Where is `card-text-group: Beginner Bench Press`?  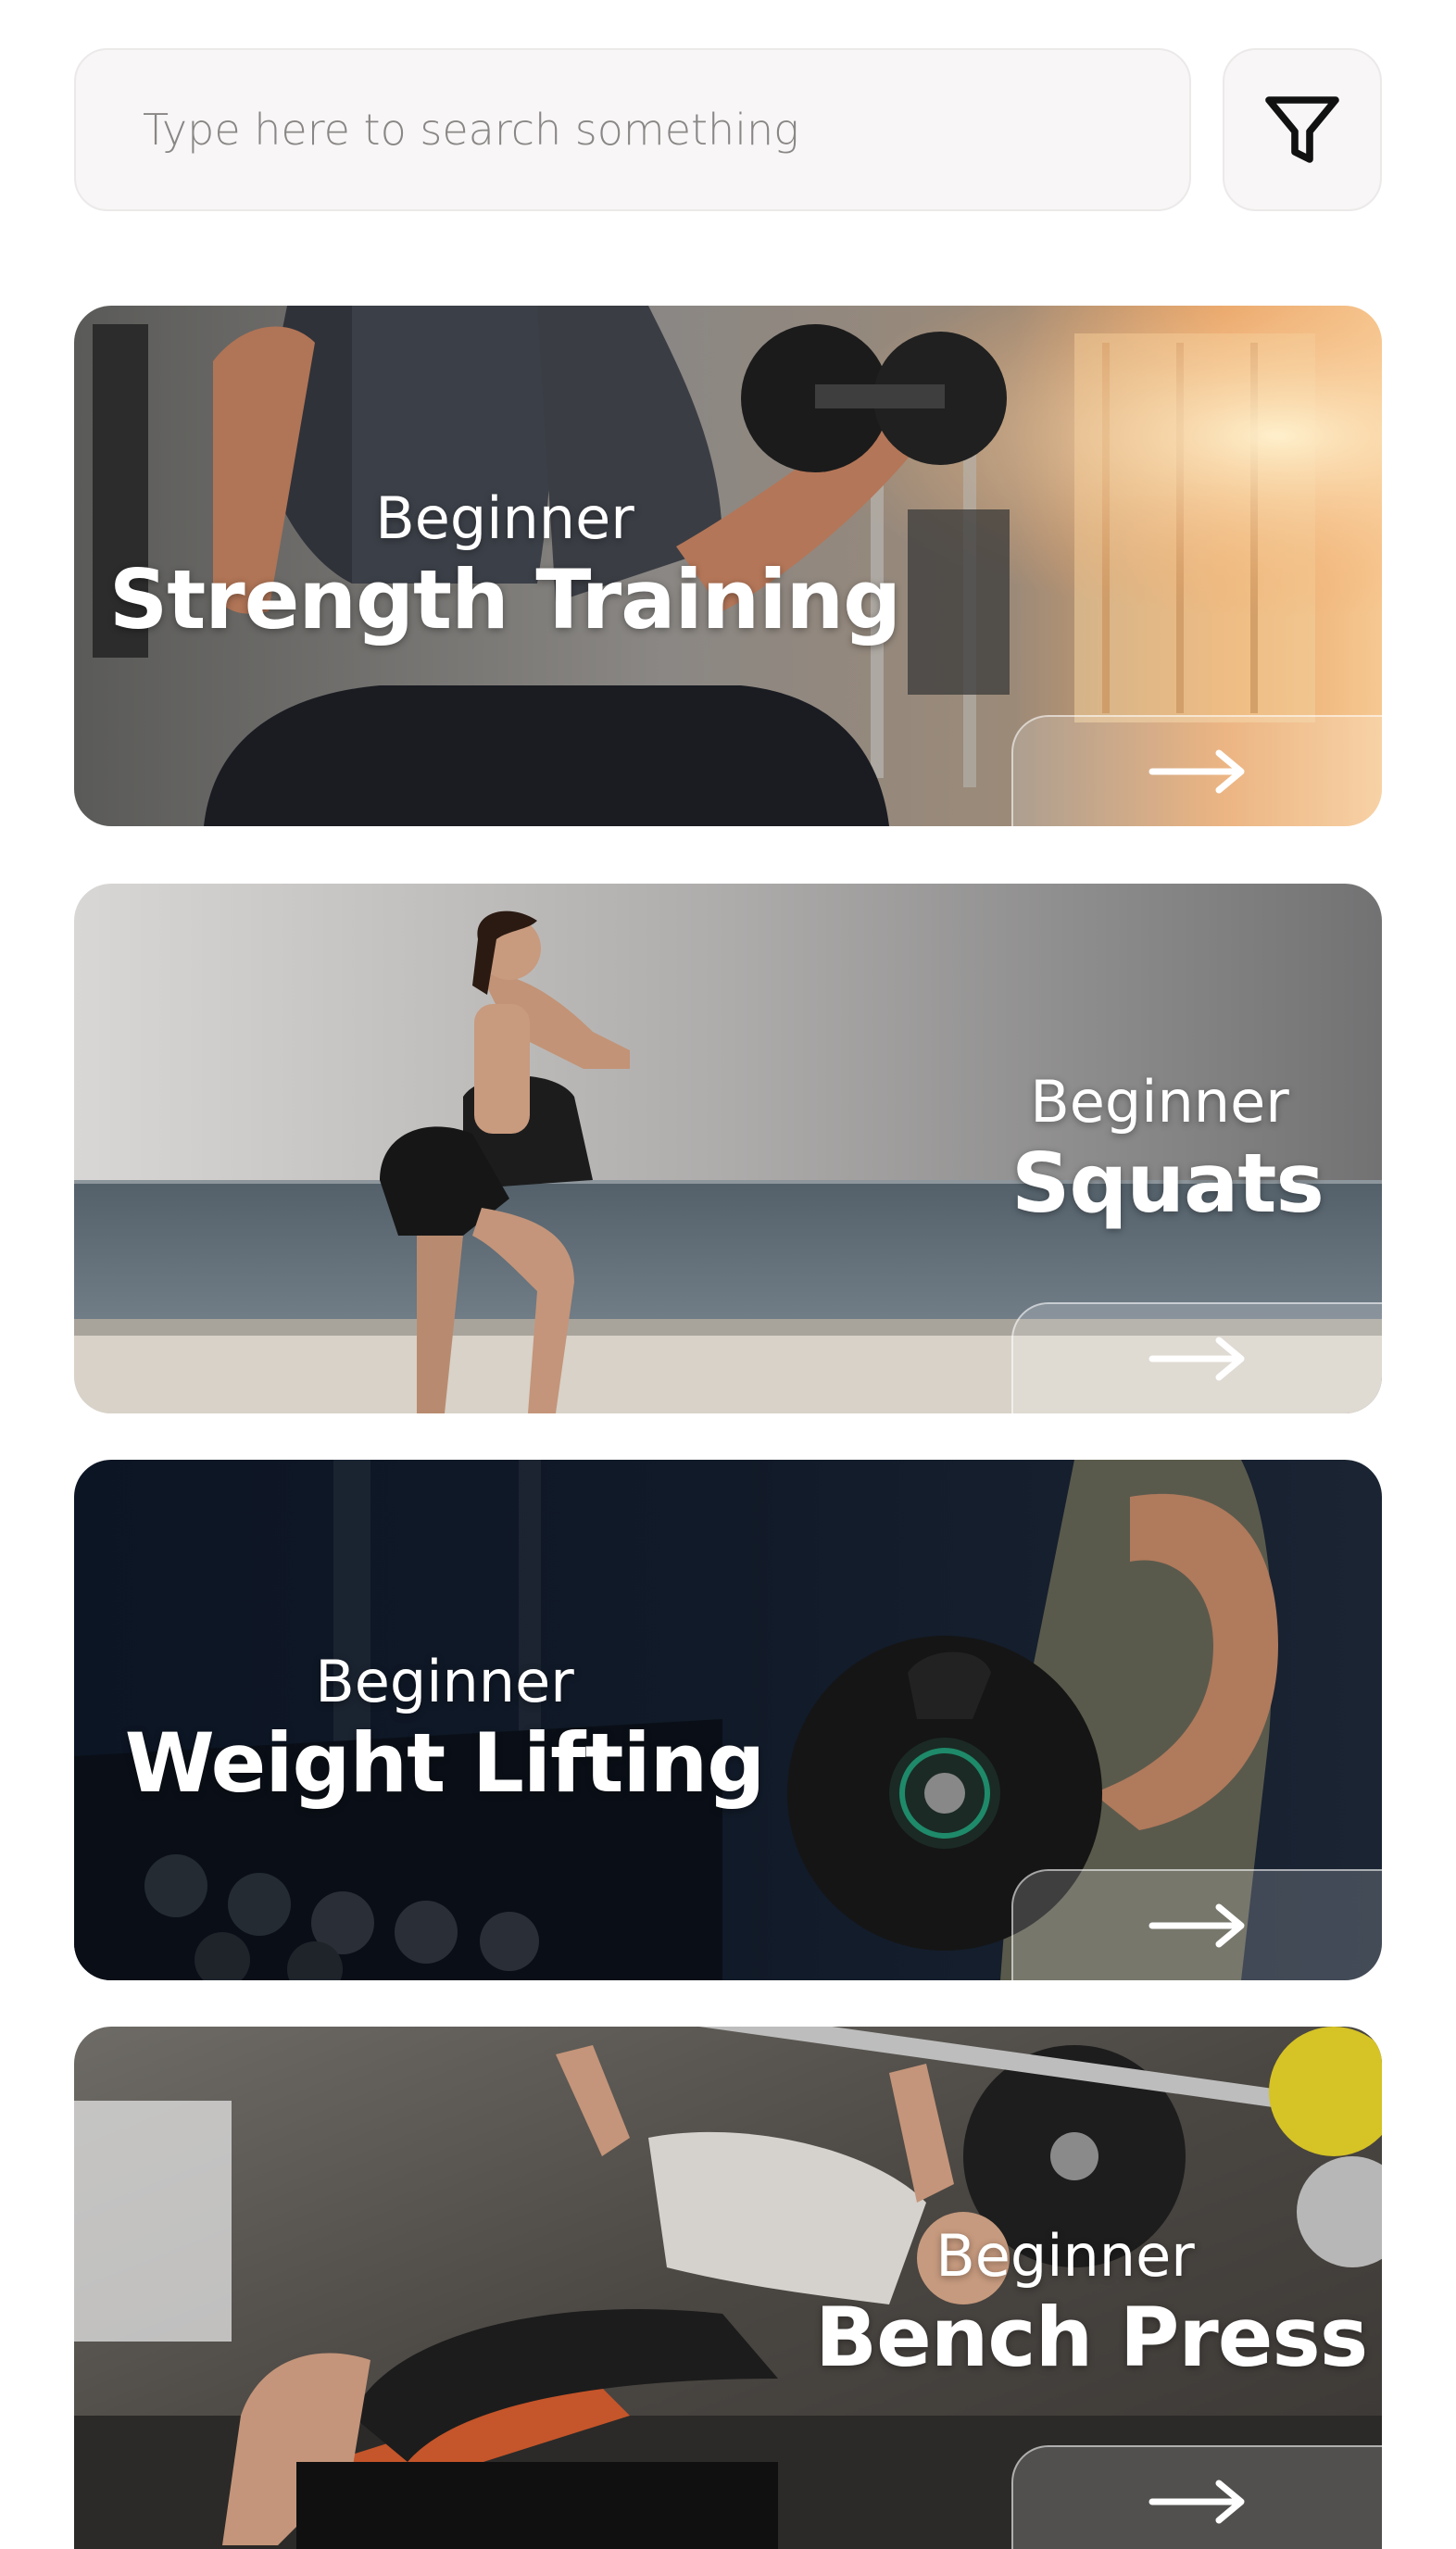 card-text-group: Beginner Bench Press is located at coordinates (1091, 2303).